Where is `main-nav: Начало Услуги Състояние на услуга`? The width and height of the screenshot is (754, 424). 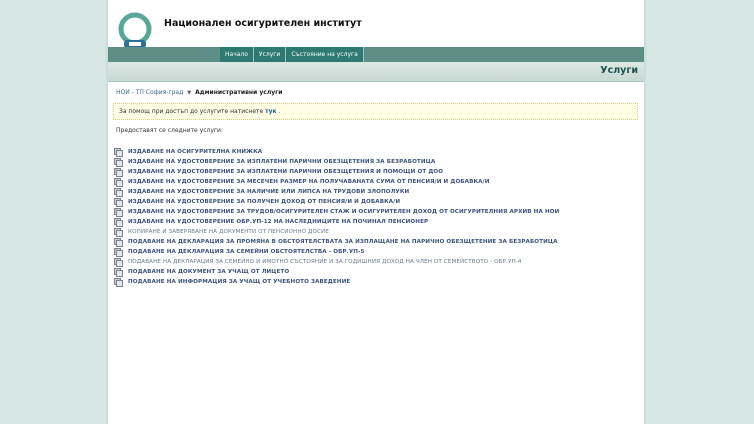 main-nav: Начало Услуги Състояние на услуга is located at coordinates (292, 54).